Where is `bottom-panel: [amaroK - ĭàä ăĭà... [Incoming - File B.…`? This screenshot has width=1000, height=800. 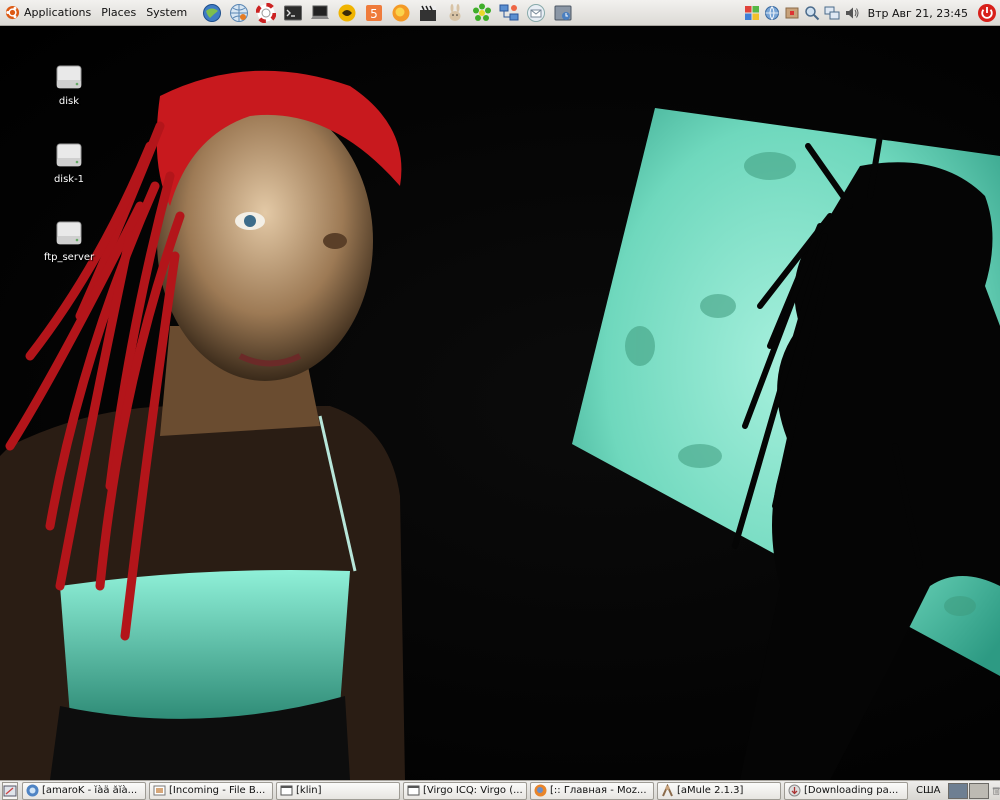 bottom-panel: [amaroK - ĭàä ăĭà... [Incoming - File B.… is located at coordinates (500, 790).